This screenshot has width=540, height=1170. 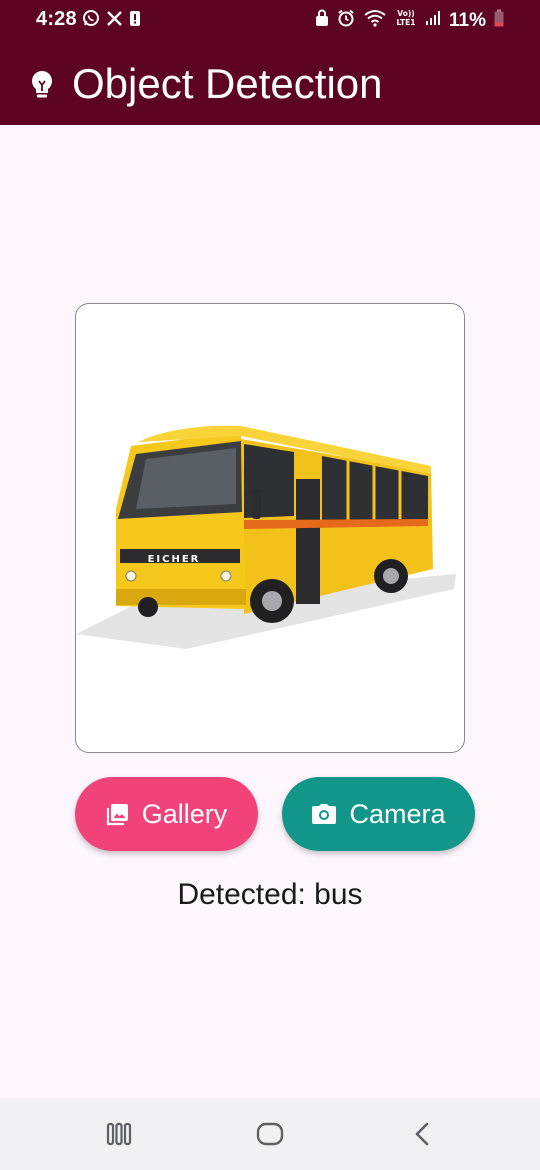 What do you see at coordinates (91, 20) in the screenshot?
I see `whatsapp-icon` at bounding box center [91, 20].